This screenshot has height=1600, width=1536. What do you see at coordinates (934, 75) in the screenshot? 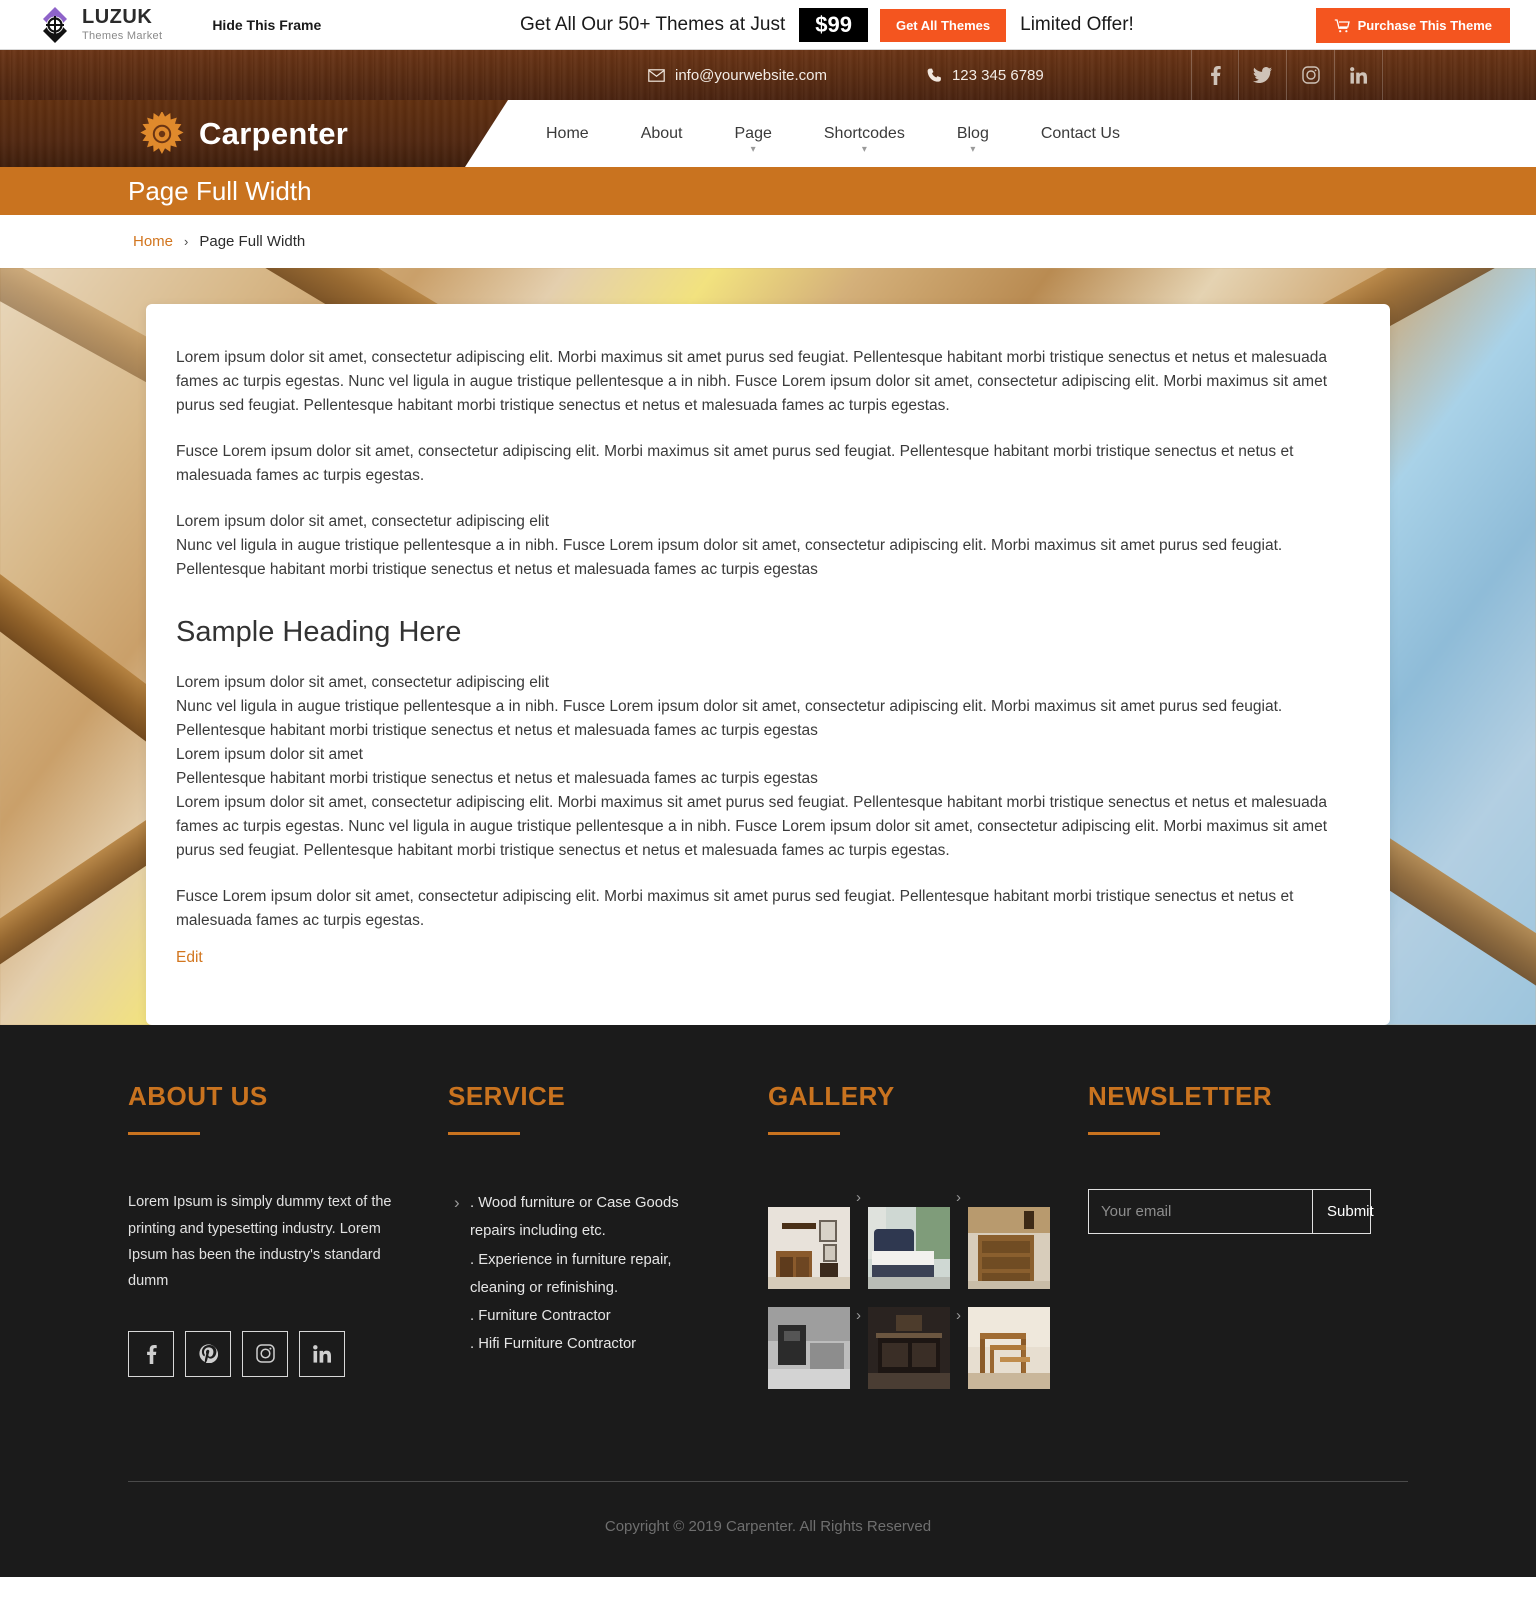
I see `phone-icon` at bounding box center [934, 75].